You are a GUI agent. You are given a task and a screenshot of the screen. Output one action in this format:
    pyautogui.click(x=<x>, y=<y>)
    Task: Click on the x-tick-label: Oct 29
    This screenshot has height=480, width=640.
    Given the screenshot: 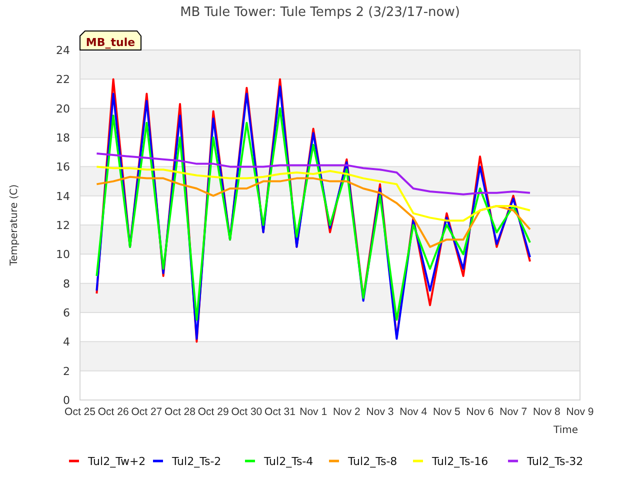 What is the action you would take?
    pyautogui.click(x=213, y=412)
    